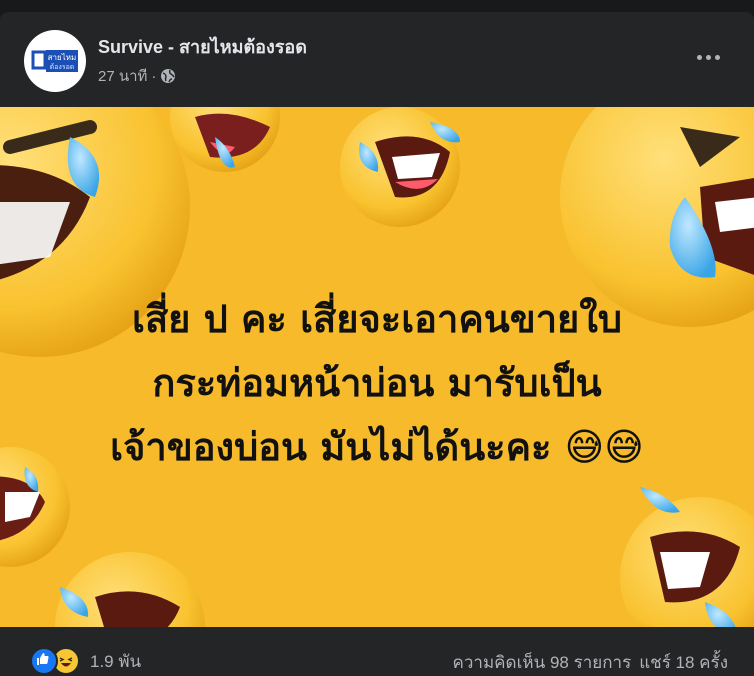 The height and width of the screenshot is (676, 754). I want to click on avatar-text-top: สายไหม, so click(62, 57).